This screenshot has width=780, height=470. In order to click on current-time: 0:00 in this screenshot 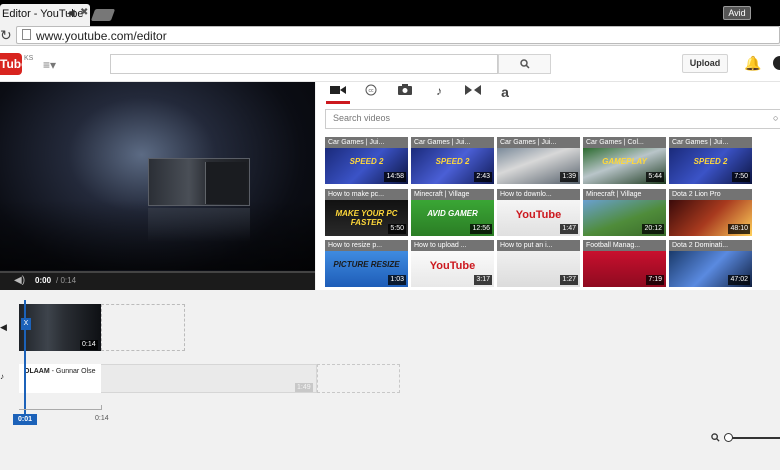, I will do `click(43, 280)`.